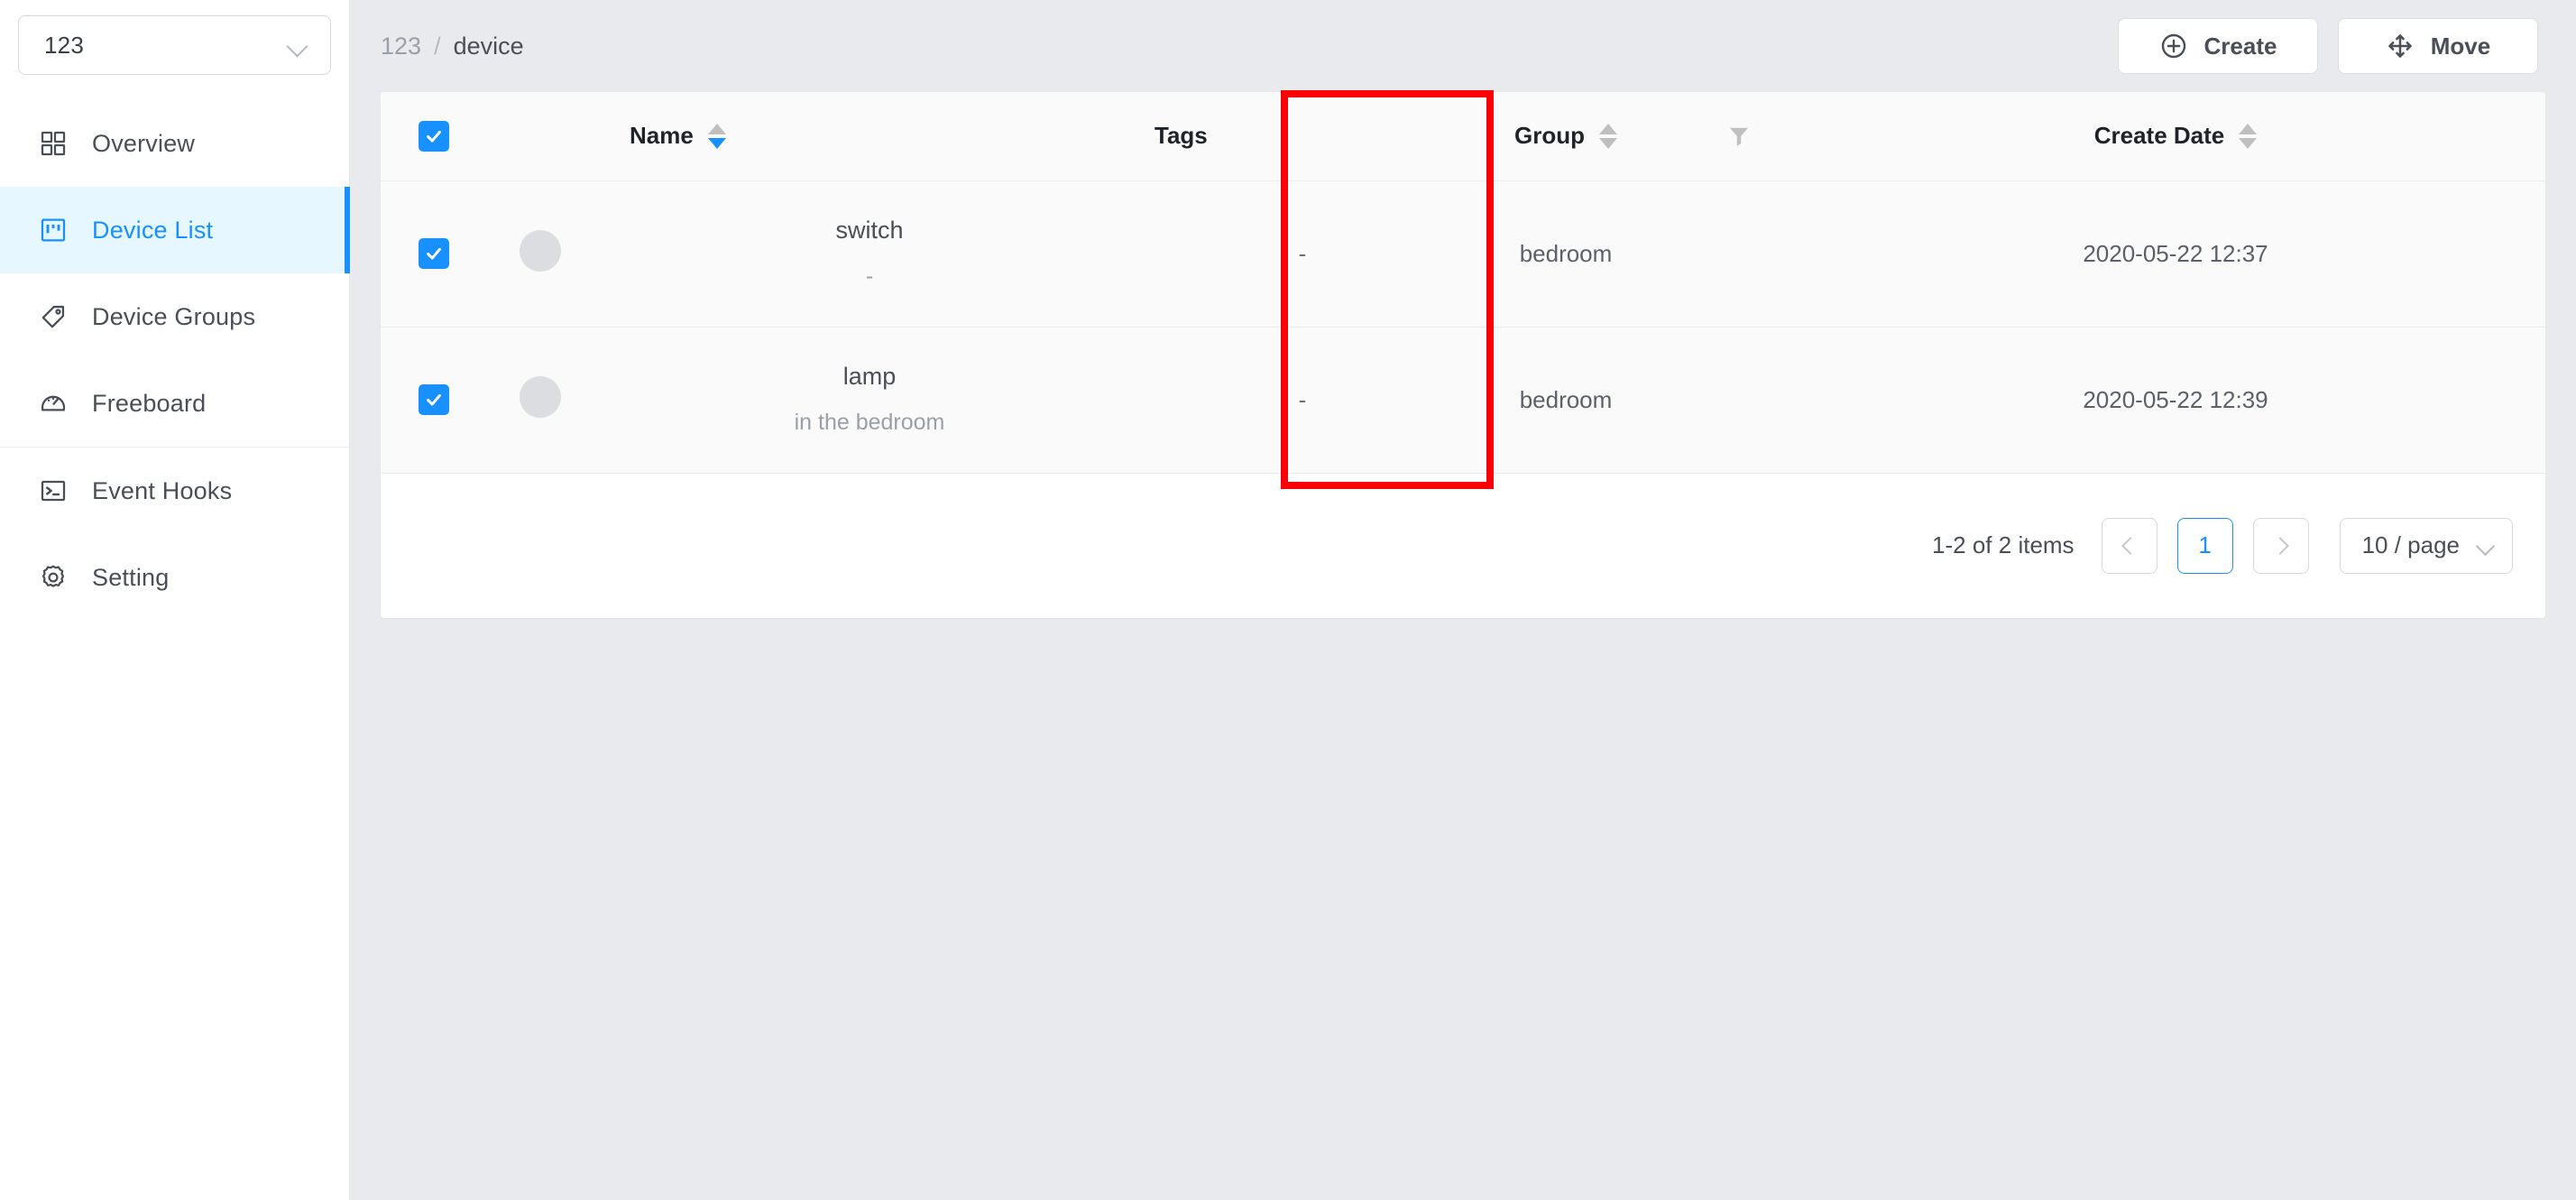 This screenshot has height=1200, width=2576. Describe the element at coordinates (488, 46) in the screenshot. I see `breadcrumb-current: device` at that location.